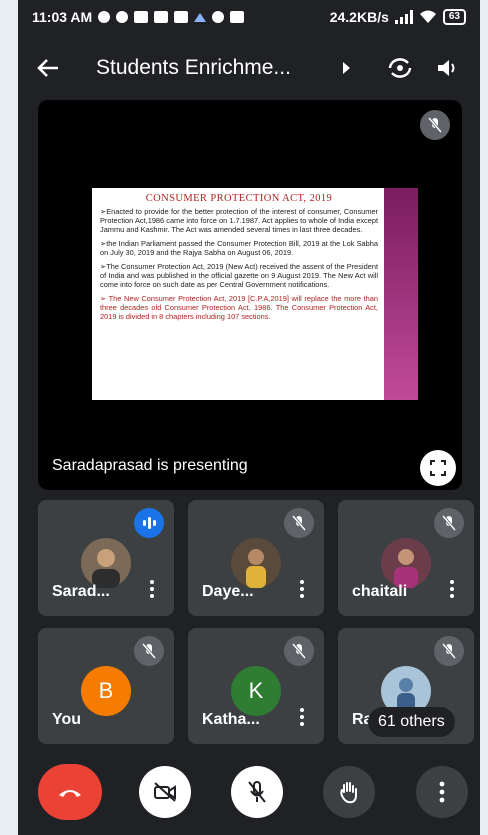 The height and width of the screenshot is (835, 488). What do you see at coordinates (67, 719) in the screenshot?
I see `participant-name: You` at bounding box center [67, 719].